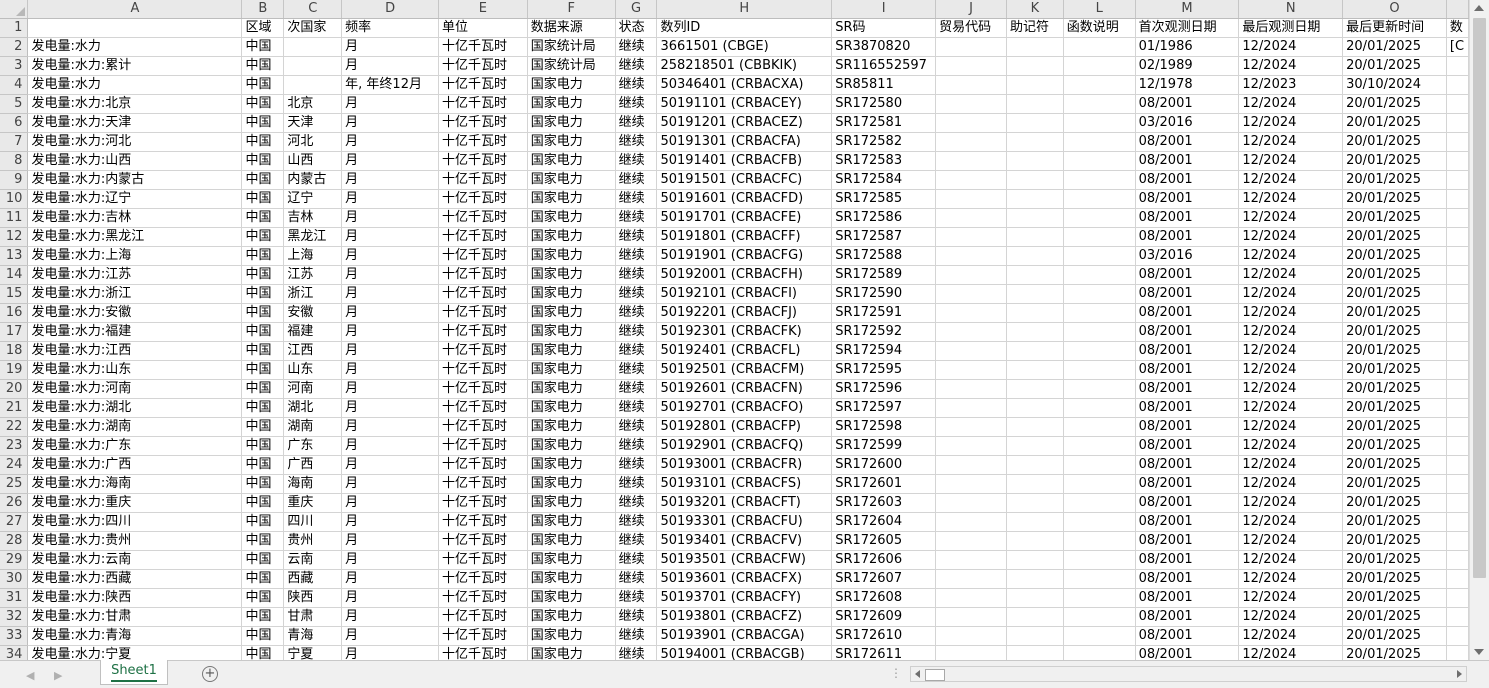  Describe the element at coordinates (58, 675) in the screenshot. I see `next-sheet-arrow-icon: ▶` at that location.